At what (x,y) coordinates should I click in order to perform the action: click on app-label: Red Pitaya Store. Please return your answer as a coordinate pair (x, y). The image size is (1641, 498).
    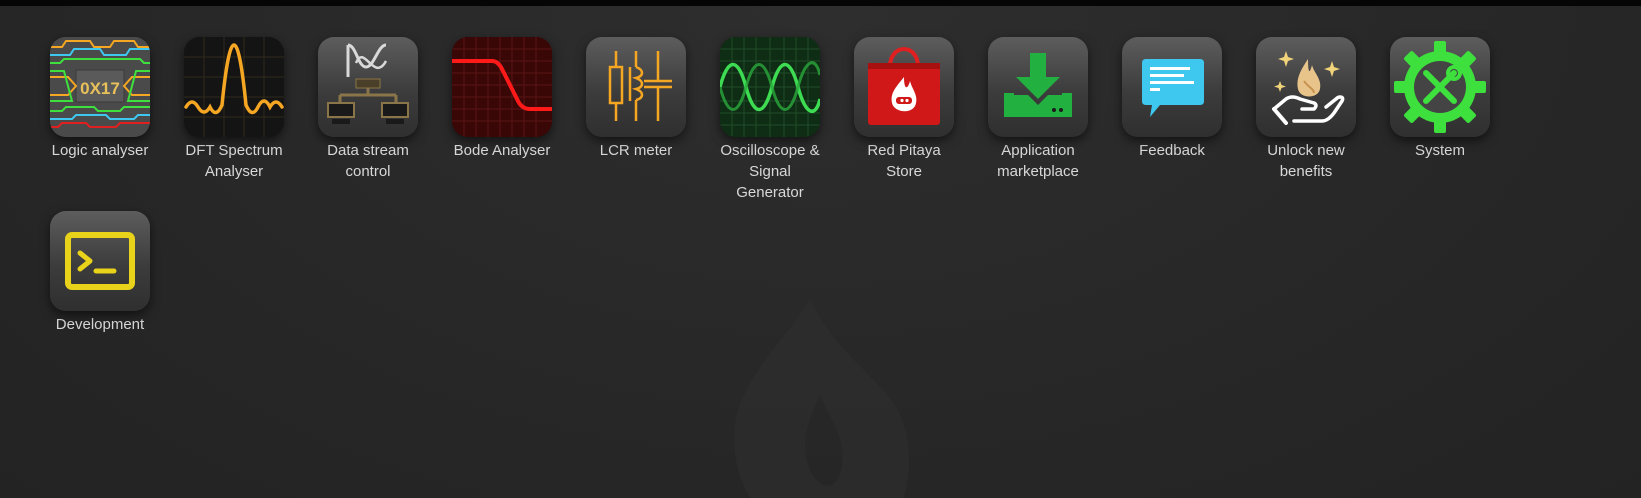
    Looking at the image, I should click on (904, 161).